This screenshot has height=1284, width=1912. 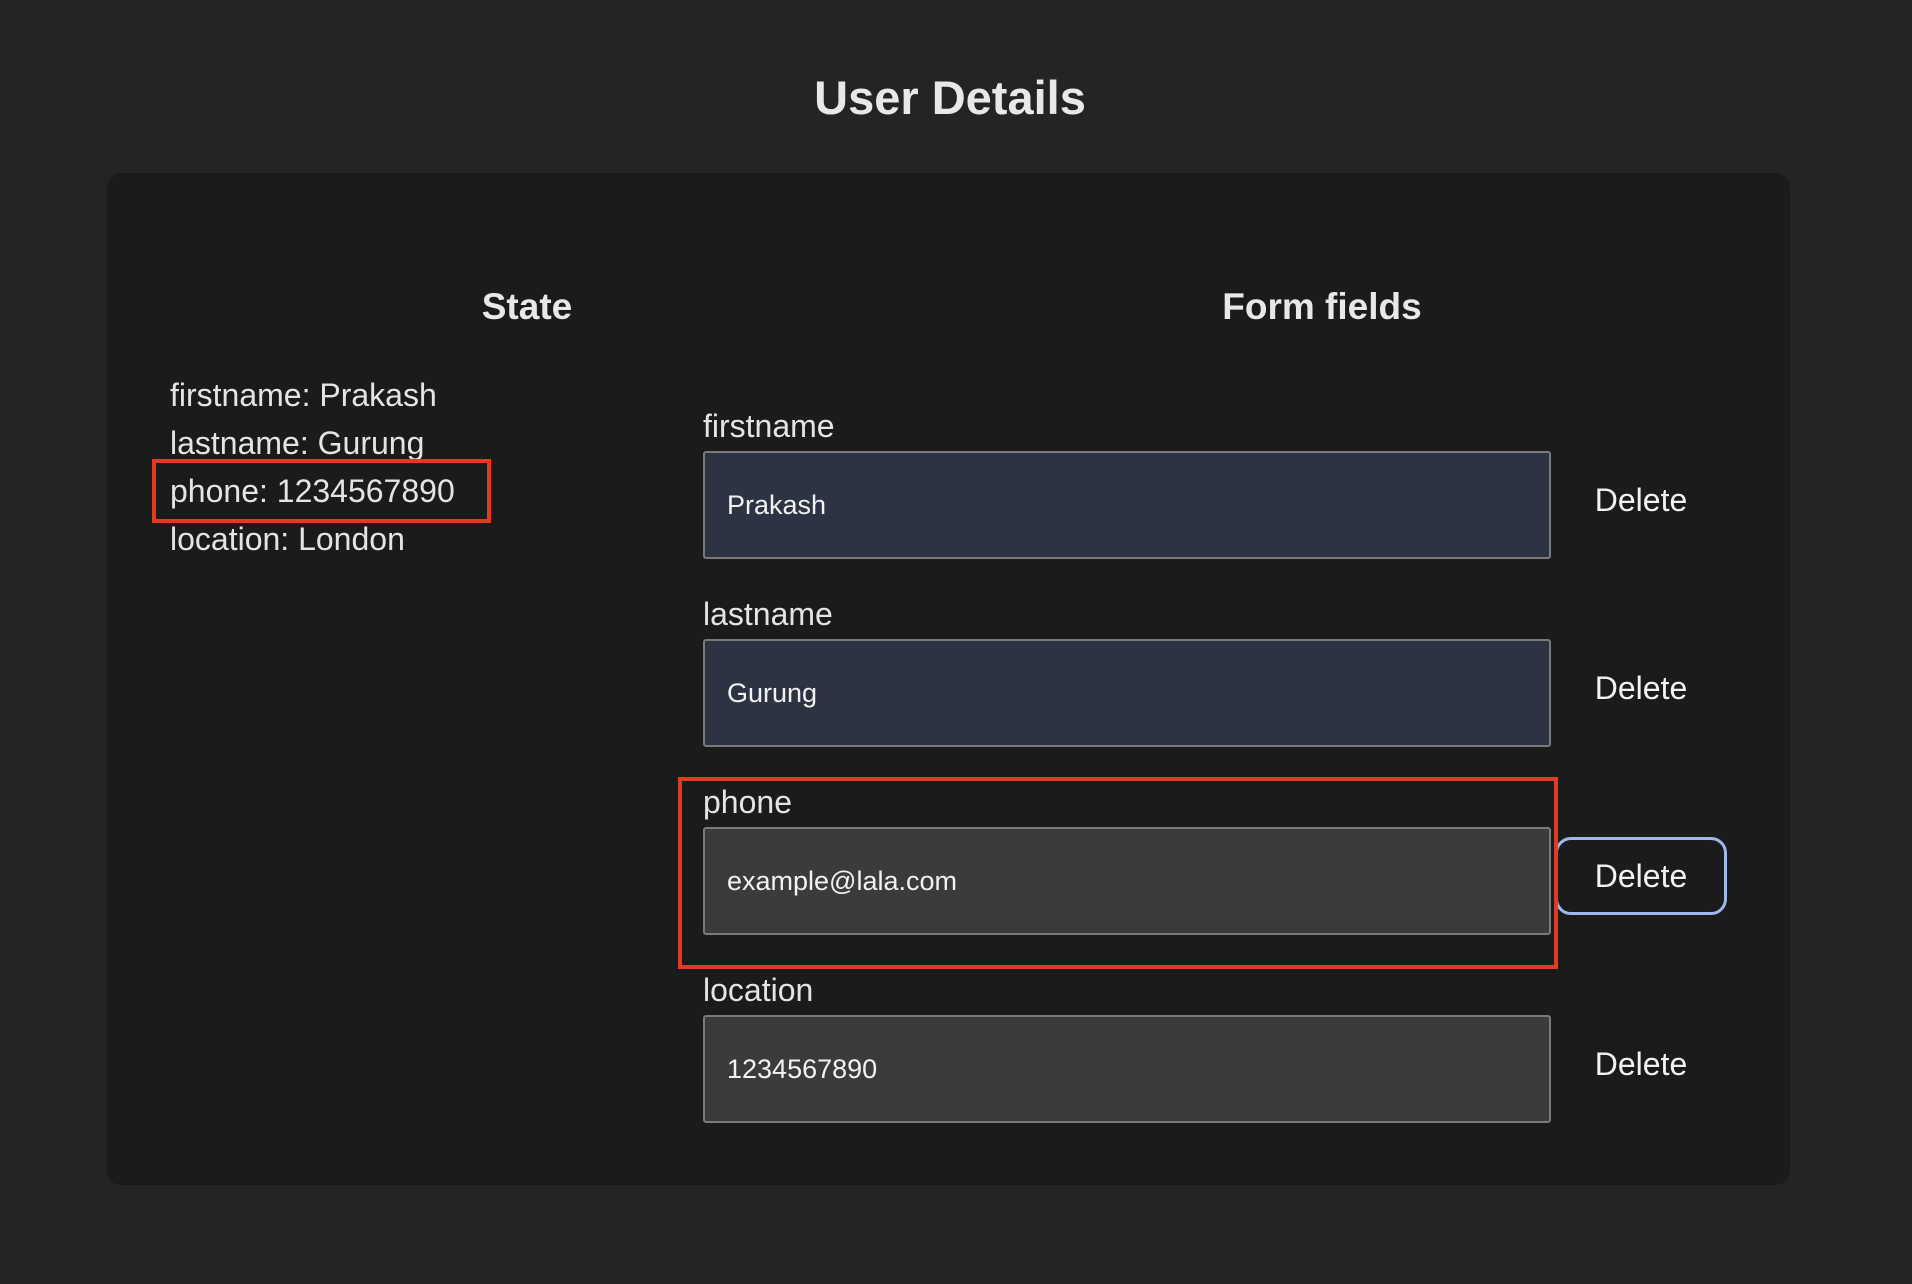 I want to click on field-group-lastname: lastname, so click(x=1133, y=671).